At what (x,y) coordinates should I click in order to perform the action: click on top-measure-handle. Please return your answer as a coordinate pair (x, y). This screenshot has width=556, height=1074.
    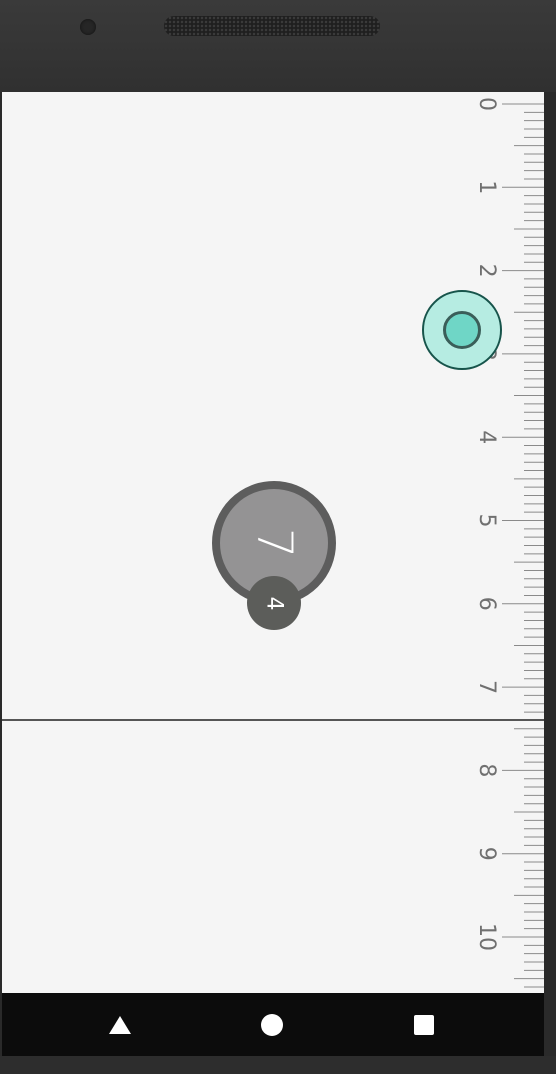
    Looking at the image, I should click on (462, 330).